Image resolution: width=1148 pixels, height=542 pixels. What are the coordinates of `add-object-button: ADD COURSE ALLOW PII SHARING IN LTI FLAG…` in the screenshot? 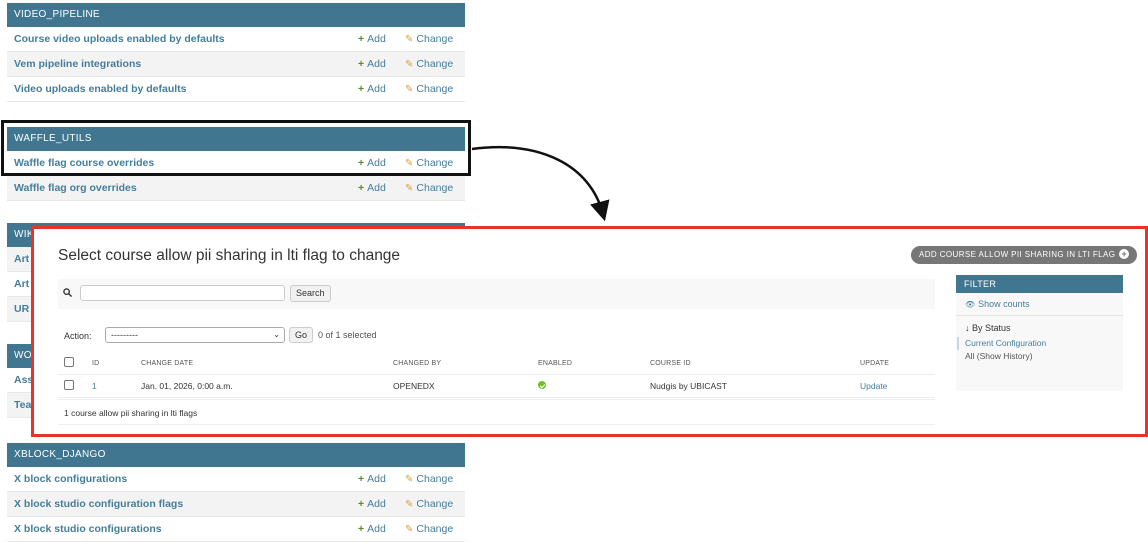 It's located at (1024, 255).